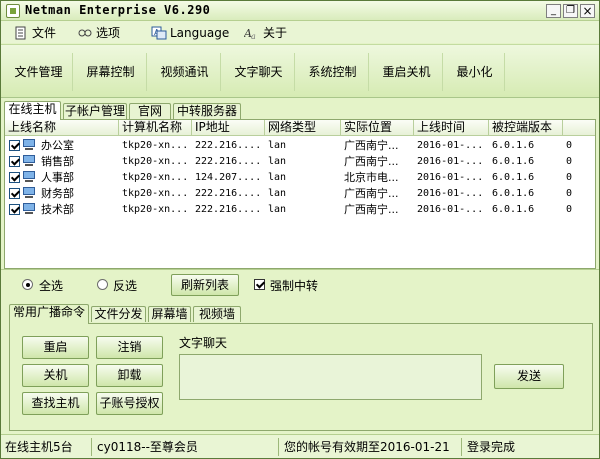 This screenshot has height=459, width=600. I want to click on cell-name: 财务部, so click(57, 193).